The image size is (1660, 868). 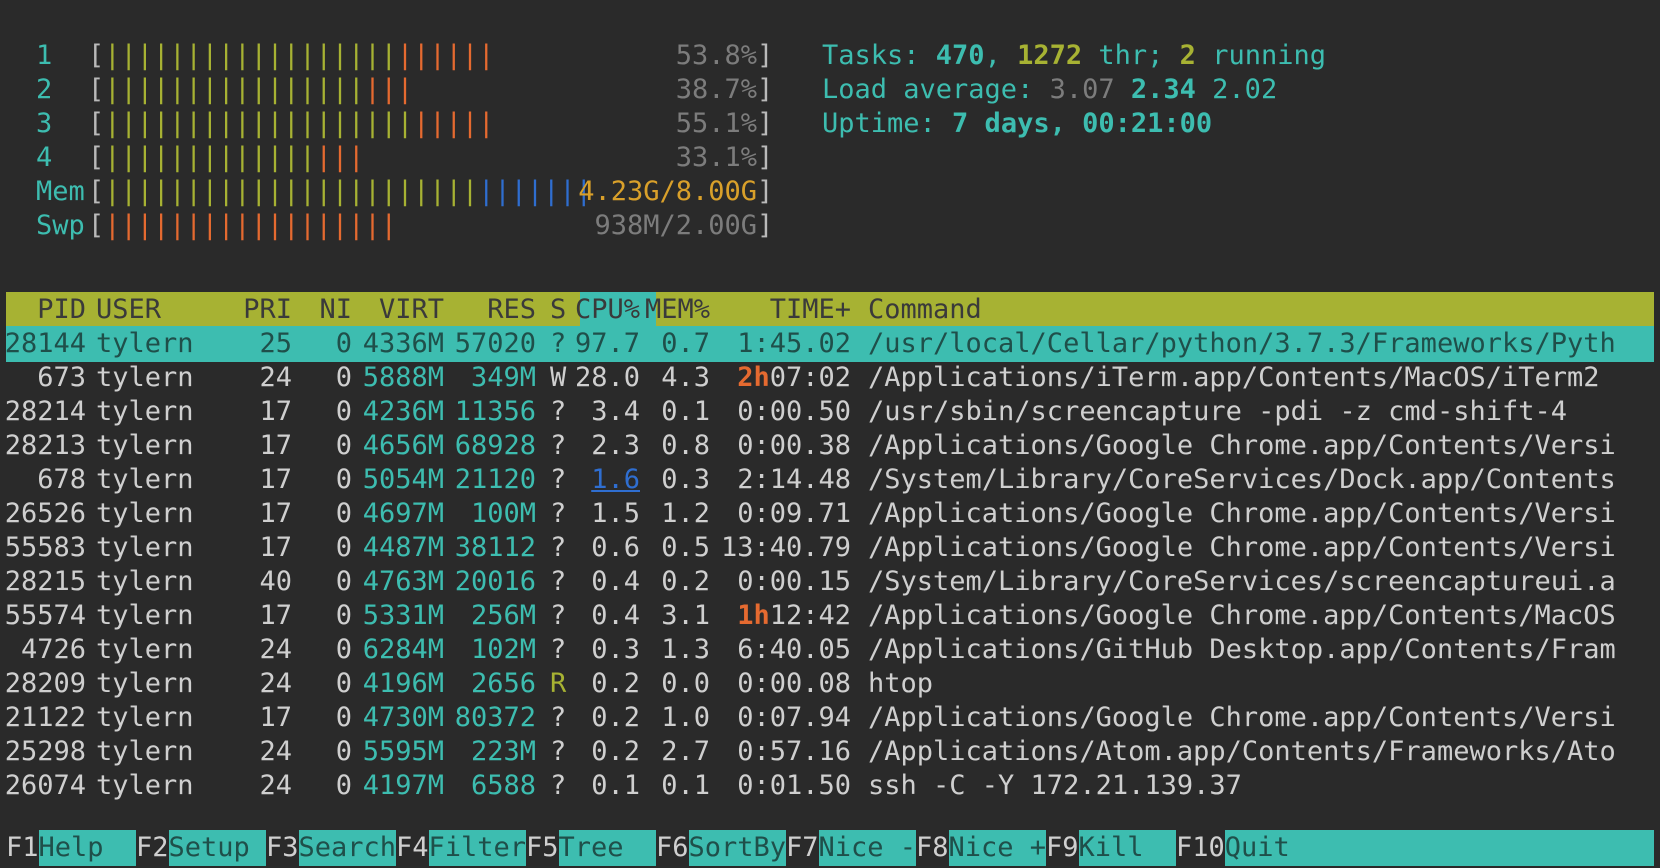 What do you see at coordinates (403, 479) in the screenshot?
I see `cell-virt: 5054M` at bounding box center [403, 479].